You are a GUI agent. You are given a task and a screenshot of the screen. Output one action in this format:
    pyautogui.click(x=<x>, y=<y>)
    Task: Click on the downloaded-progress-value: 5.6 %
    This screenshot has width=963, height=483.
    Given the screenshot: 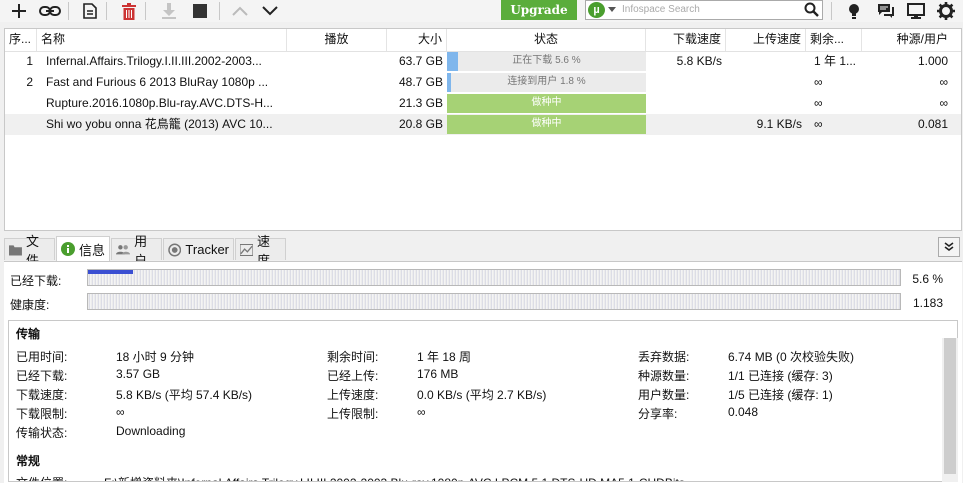 What is the action you would take?
    pyautogui.click(x=927, y=279)
    